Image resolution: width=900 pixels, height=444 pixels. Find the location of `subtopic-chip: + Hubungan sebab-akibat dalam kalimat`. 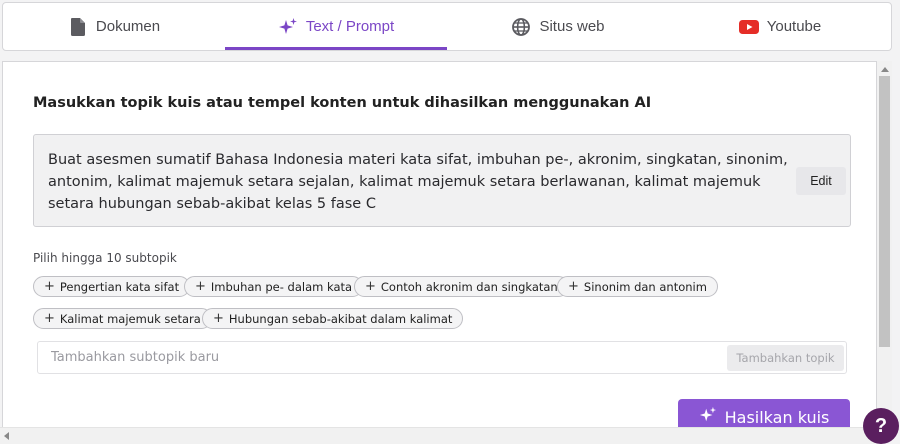

subtopic-chip: + Hubungan sebab-akibat dalam kalimat is located at coordinates (333, 318).